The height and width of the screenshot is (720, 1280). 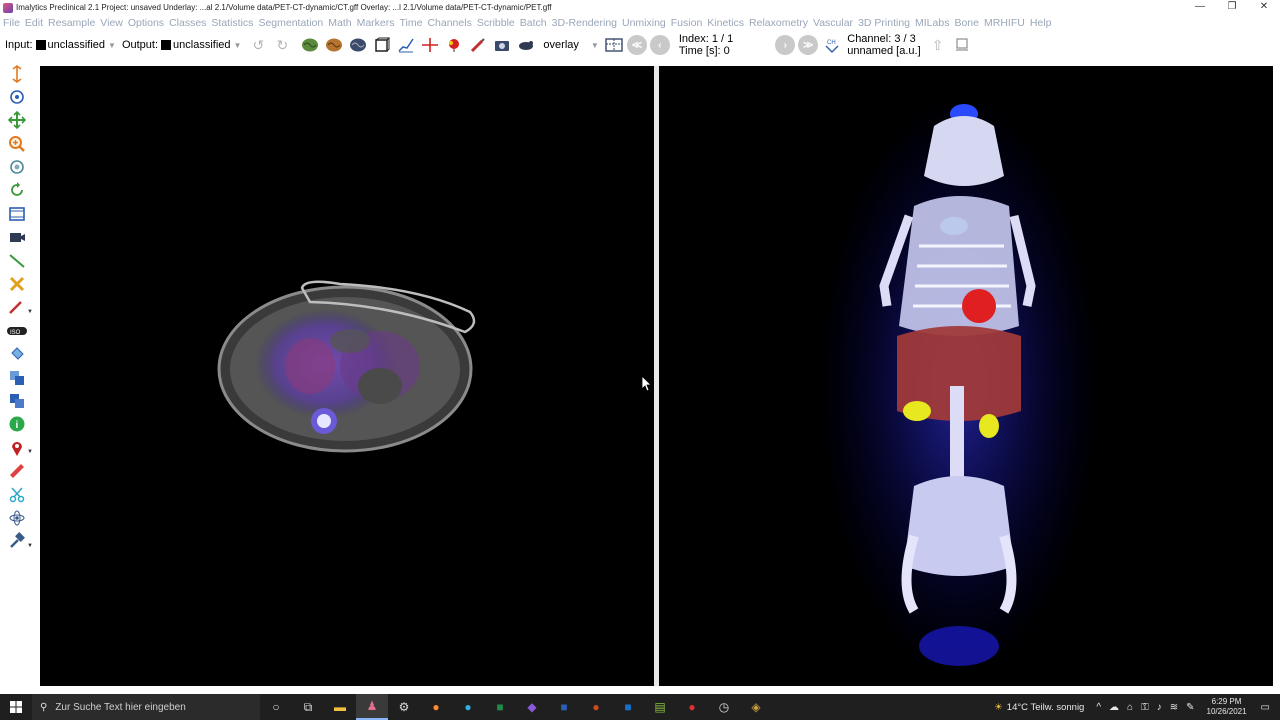 I want to click on app-gear-icon: ⚙, so click(x=404, y=707).